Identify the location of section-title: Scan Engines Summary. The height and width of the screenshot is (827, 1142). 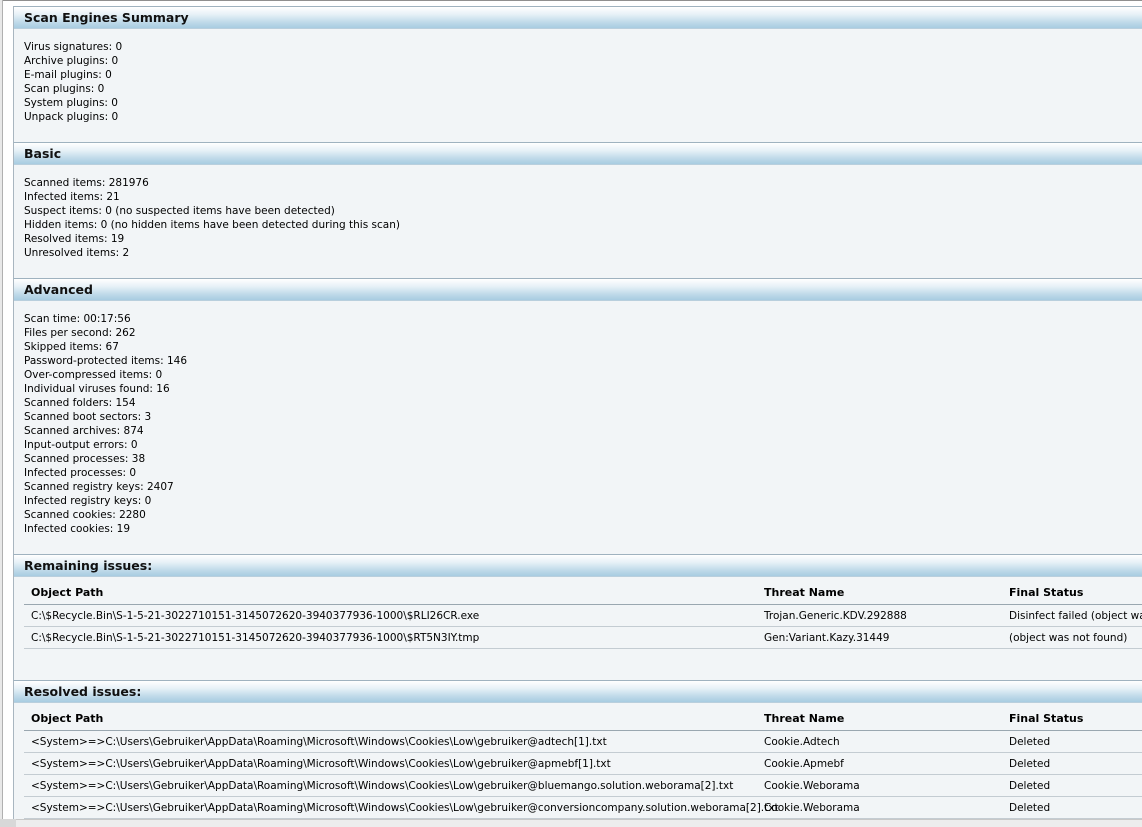
(106, 17).